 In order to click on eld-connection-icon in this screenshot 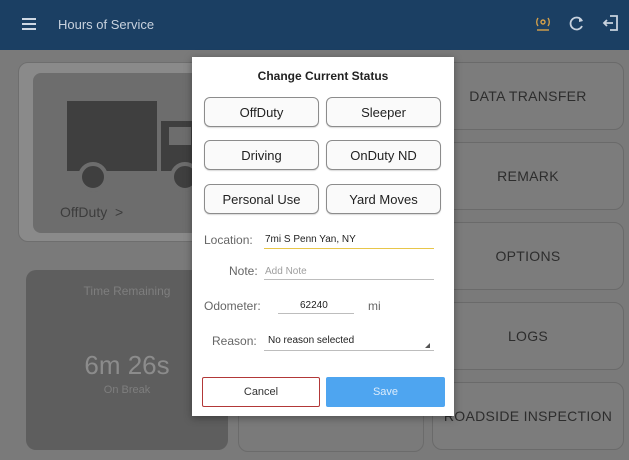, I will do `click(543, 23)`.